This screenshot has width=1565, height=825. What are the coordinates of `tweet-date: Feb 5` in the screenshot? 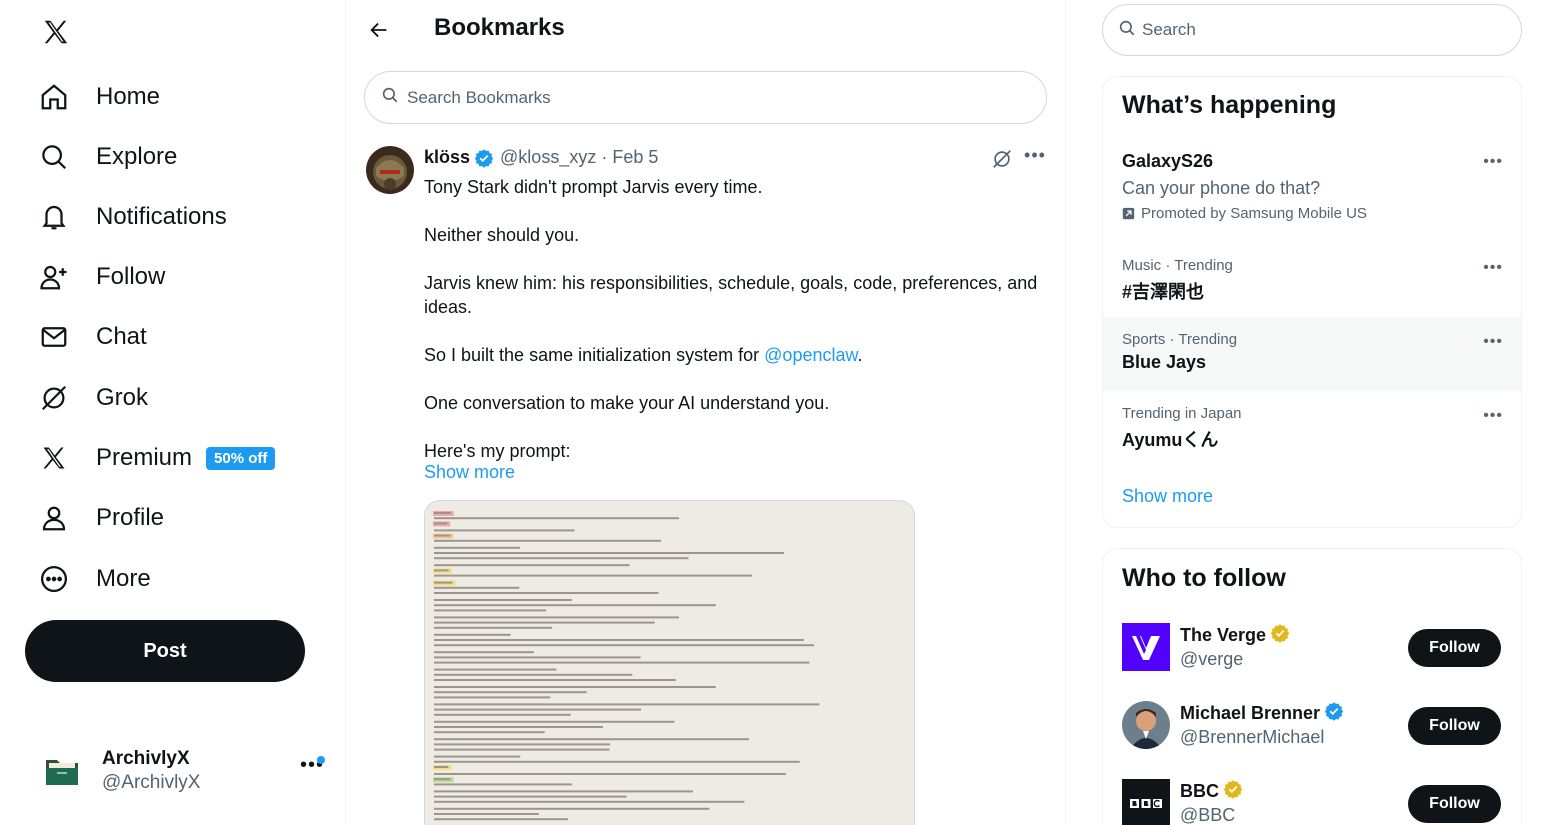 It's located at (635, 157).